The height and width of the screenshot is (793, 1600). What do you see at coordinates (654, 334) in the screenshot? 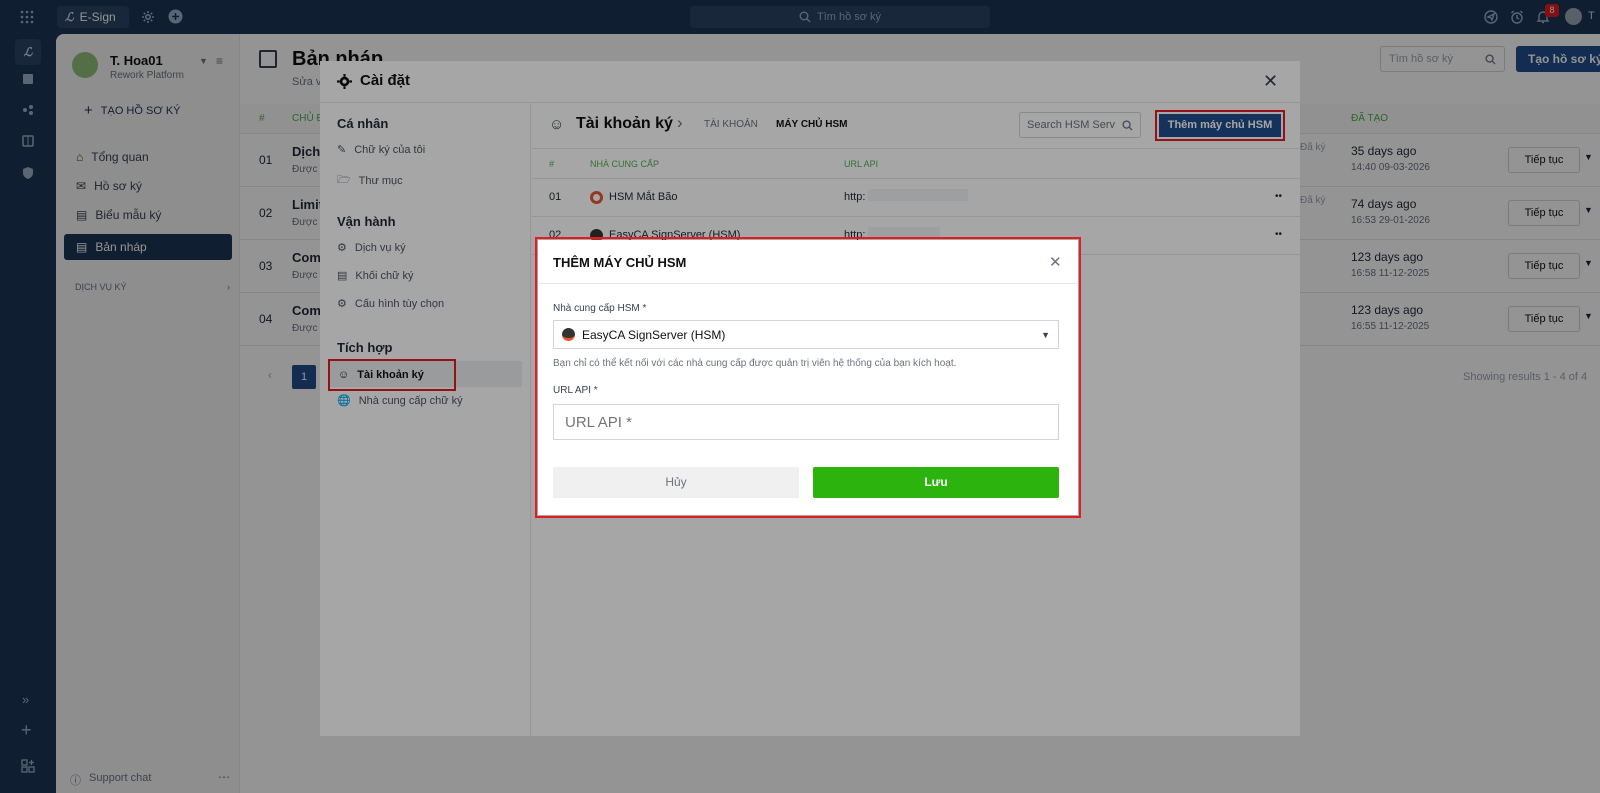
I see `provider-select-value: EasyCA SignServer (HSM)` at bounding box center [654, 334].